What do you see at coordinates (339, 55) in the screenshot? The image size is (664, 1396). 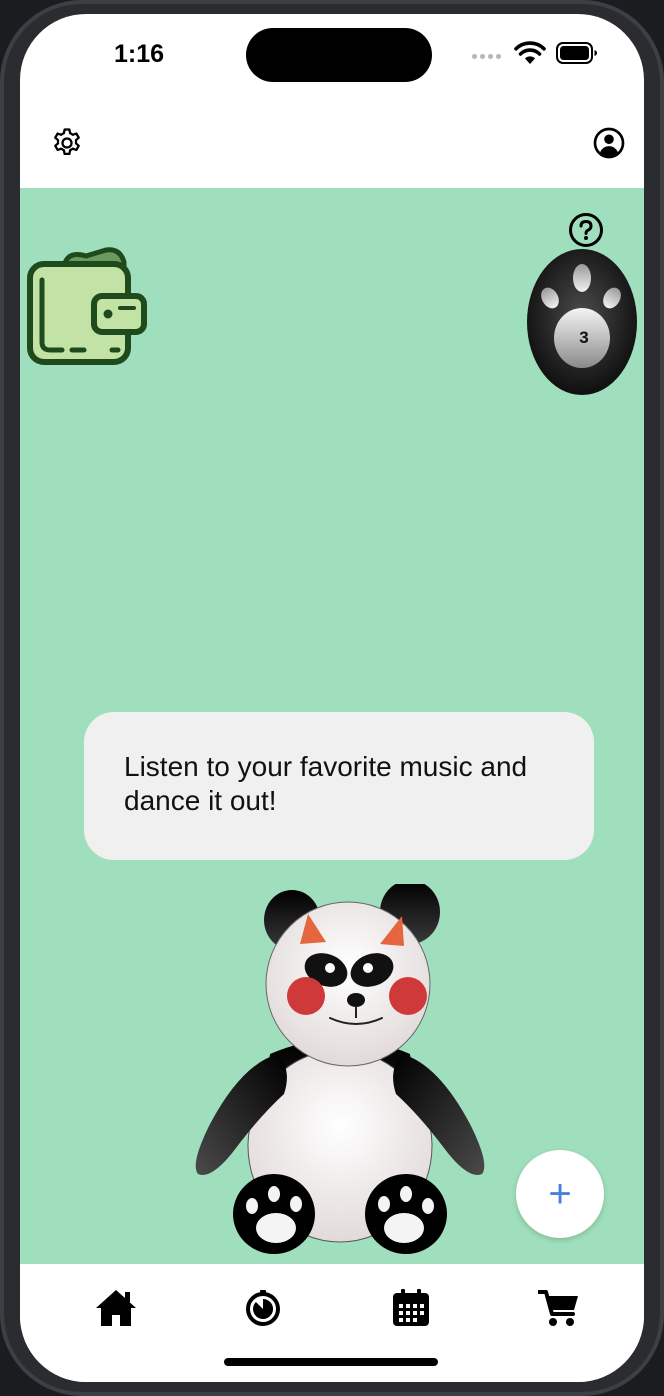 I see `dynamic-island` at bounding box center [339, 55].